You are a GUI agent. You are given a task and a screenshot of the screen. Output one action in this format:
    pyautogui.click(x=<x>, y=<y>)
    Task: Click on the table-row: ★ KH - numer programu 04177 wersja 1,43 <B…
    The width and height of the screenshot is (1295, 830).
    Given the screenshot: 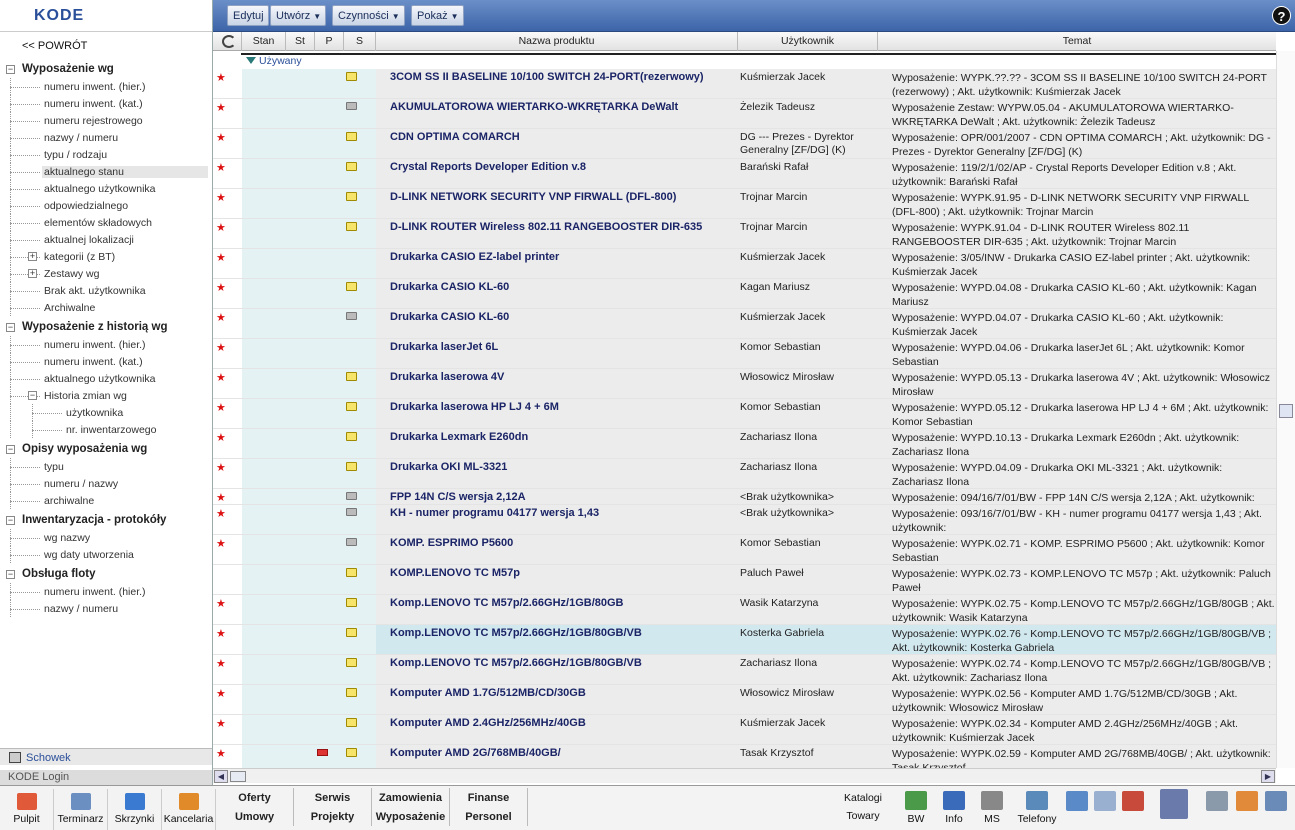 What is the action you would take?
    pyautogui.click(x=744, y=520)
    